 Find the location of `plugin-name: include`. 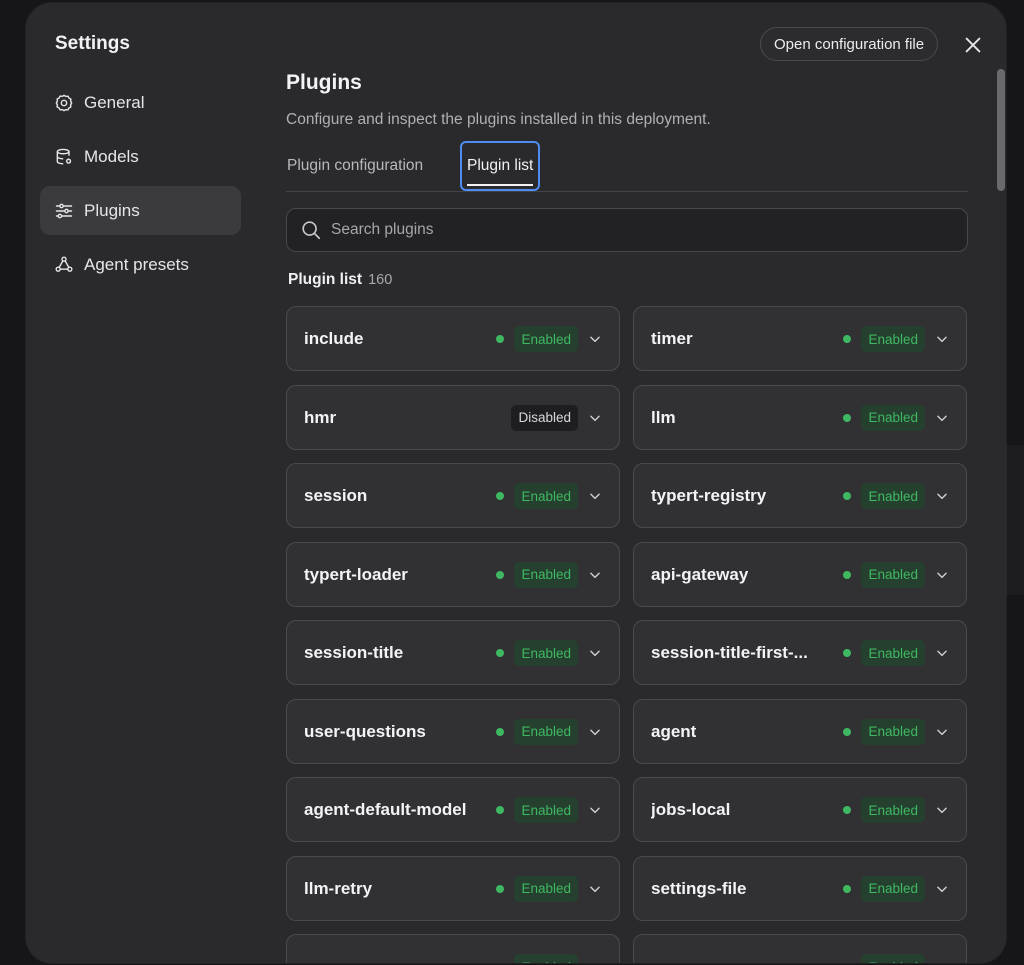

plugin-name: include is located at coordinates (334, 338).